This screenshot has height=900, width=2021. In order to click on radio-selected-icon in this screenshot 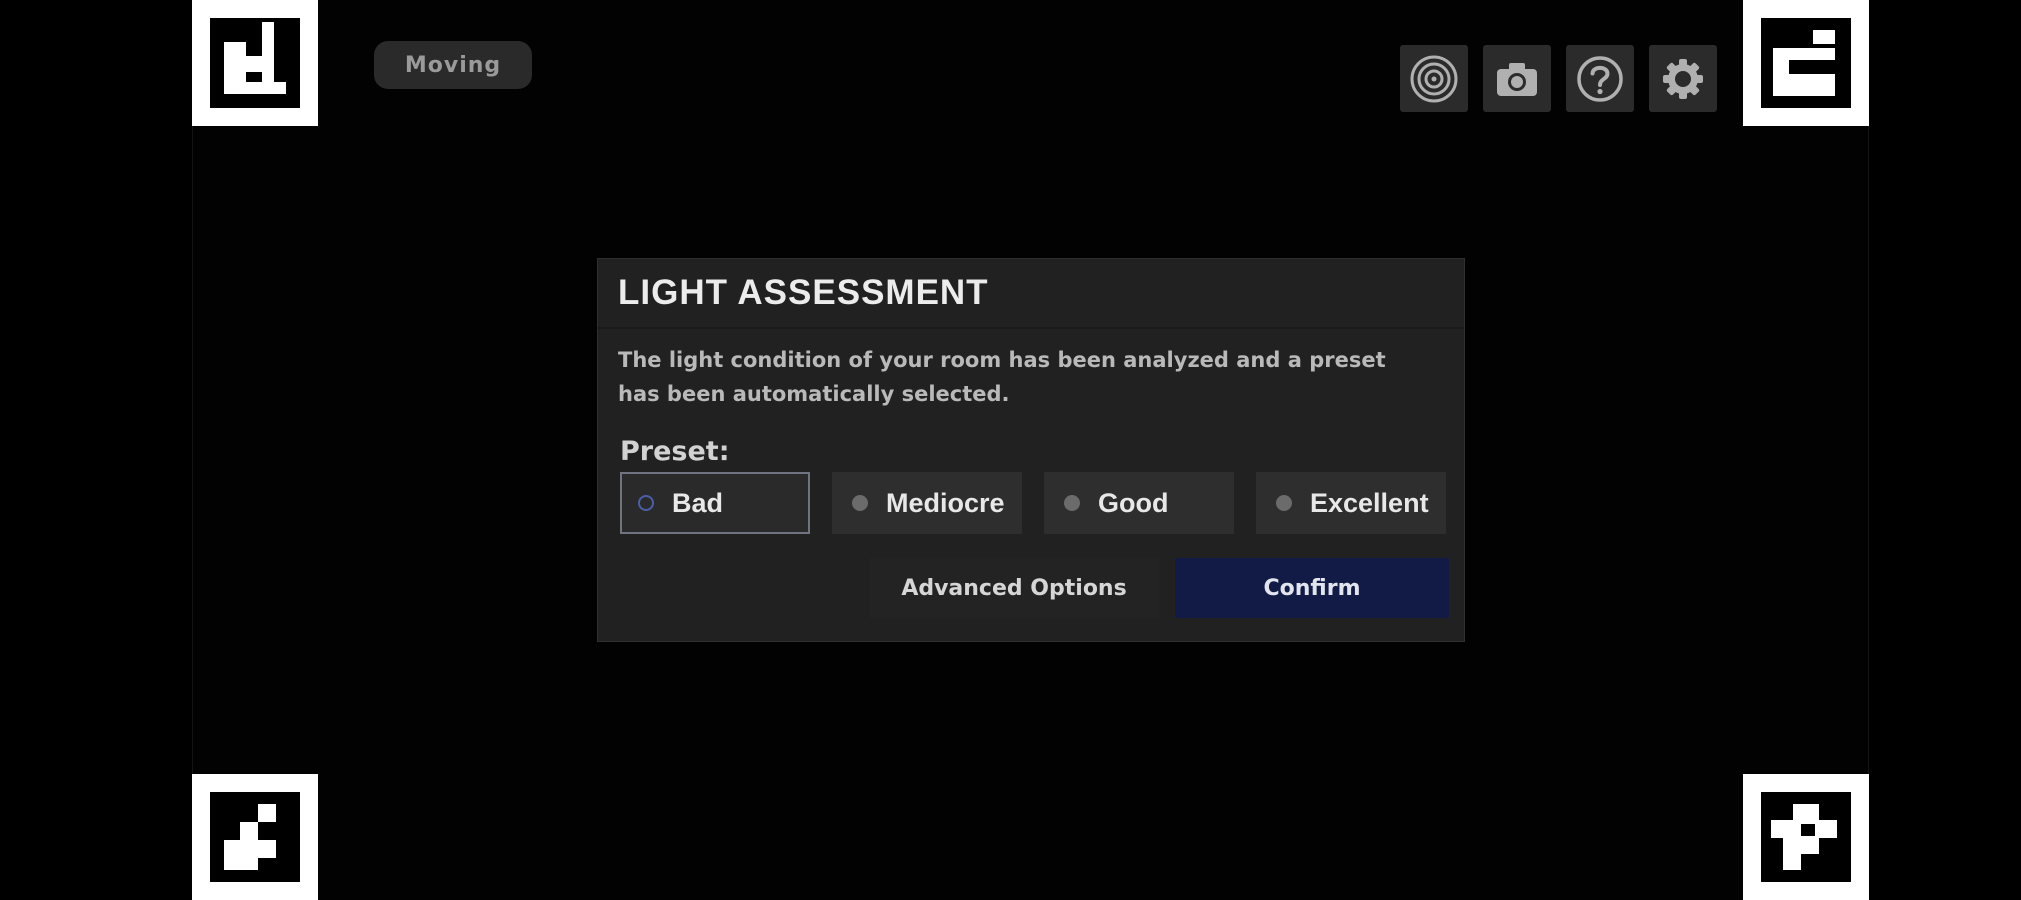, I will do `click(646, 503)`.